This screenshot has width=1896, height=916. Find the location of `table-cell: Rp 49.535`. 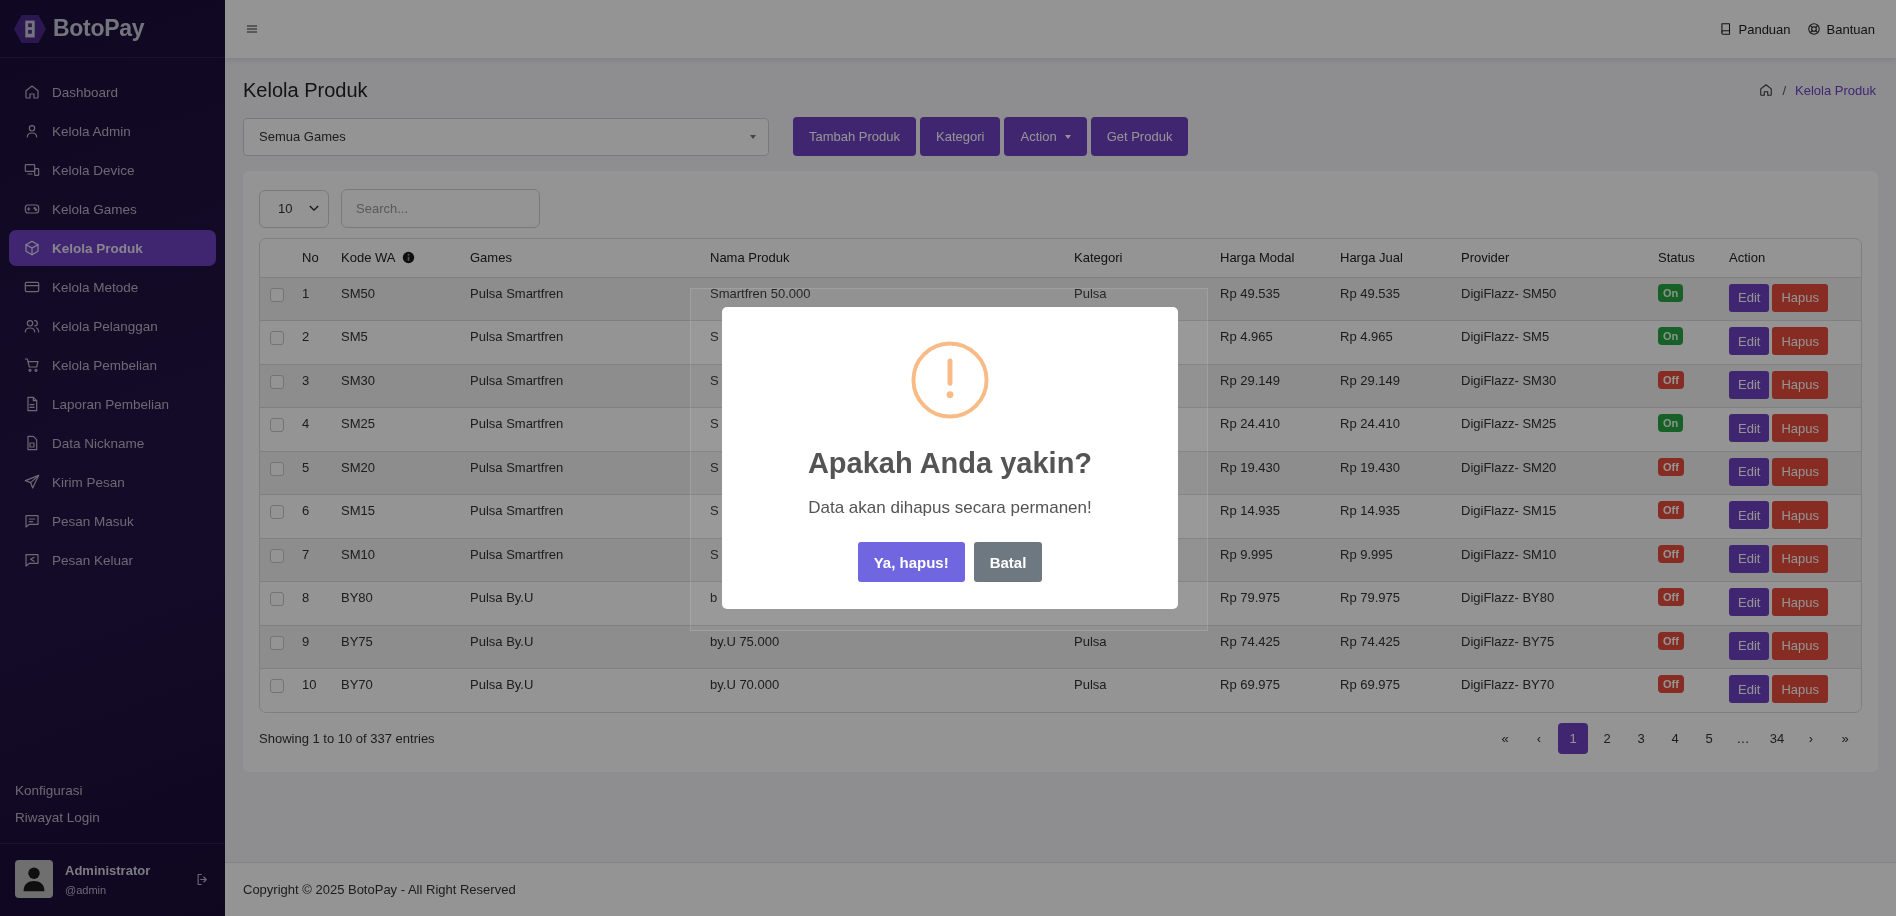

table-cell: Rp 49.535 is located at coordinates (1370, 293).